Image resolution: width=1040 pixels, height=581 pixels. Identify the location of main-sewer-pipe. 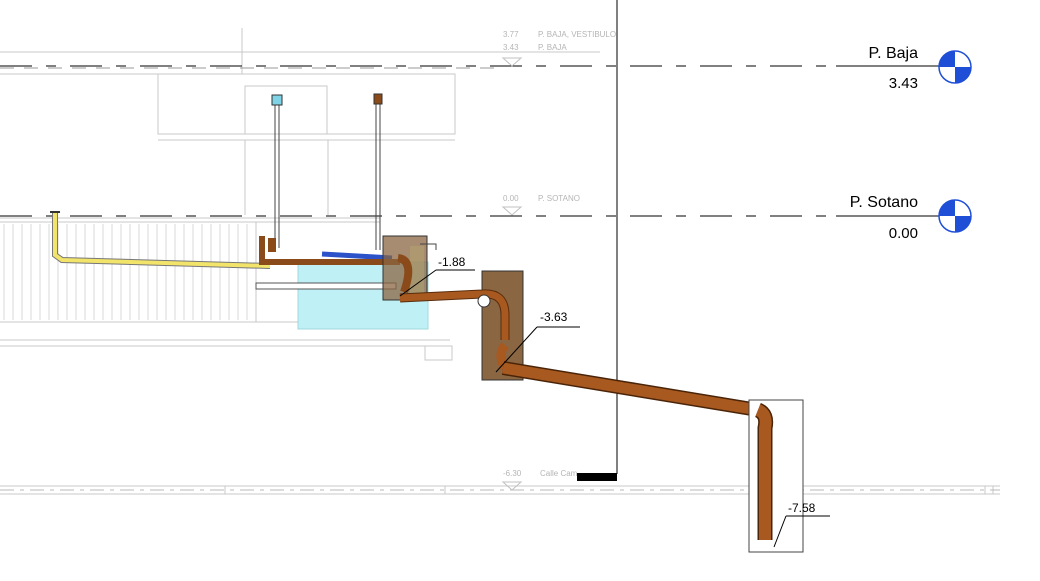
(630, 389).